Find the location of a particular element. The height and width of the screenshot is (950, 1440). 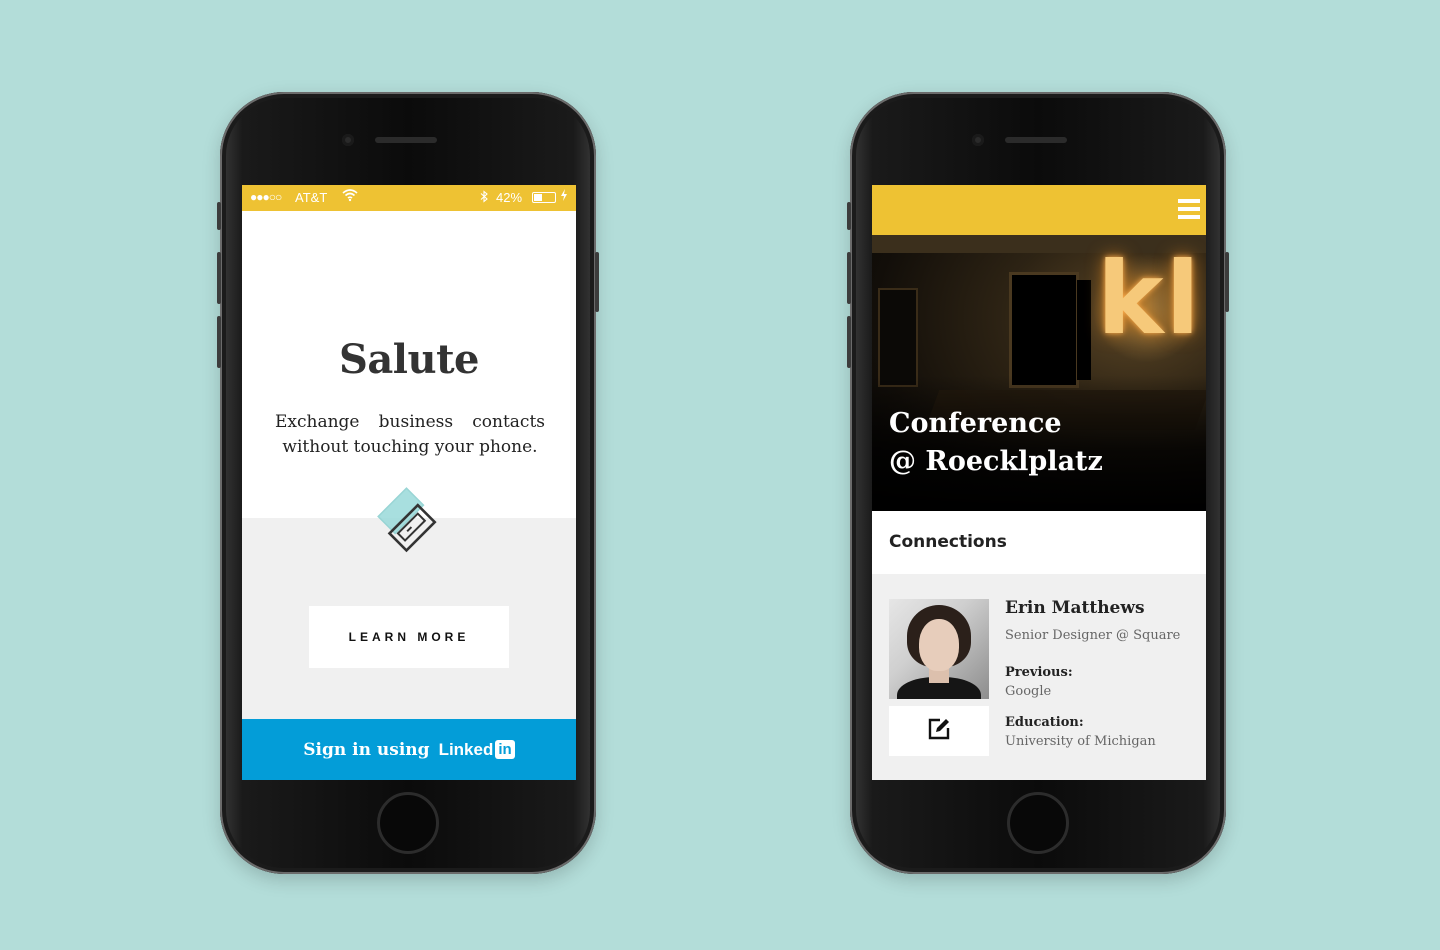

wifi-icon is located at coordinates (350, 196).